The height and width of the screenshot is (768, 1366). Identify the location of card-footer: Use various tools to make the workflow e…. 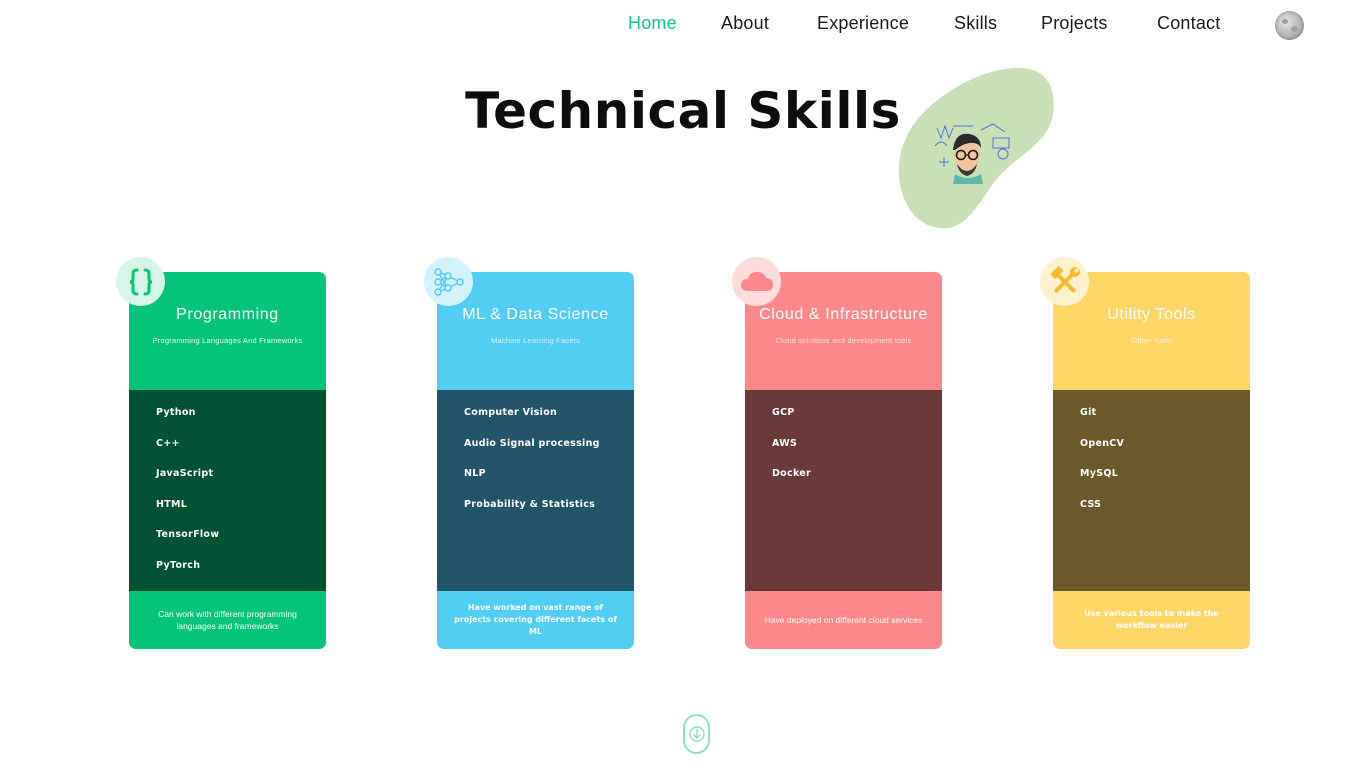
(1151, 620).